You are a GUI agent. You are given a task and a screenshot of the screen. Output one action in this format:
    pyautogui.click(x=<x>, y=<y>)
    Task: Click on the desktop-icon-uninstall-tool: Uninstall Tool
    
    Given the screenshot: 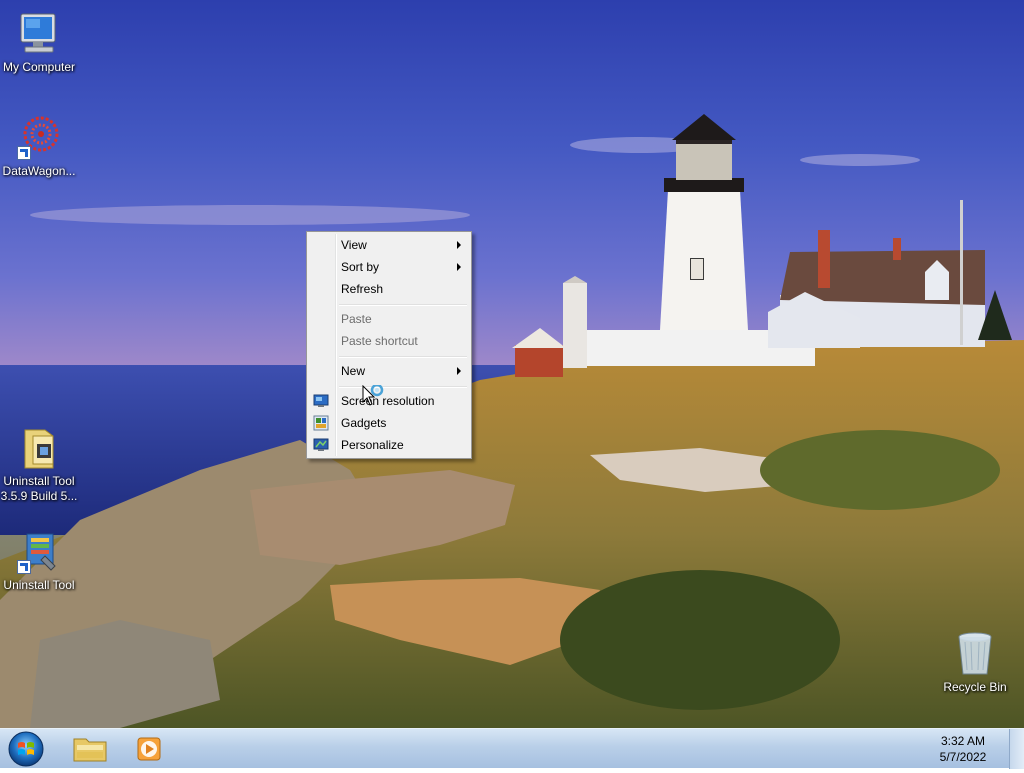 What is the action you would take?
    pyautogui.click(x=40, y=560)
    